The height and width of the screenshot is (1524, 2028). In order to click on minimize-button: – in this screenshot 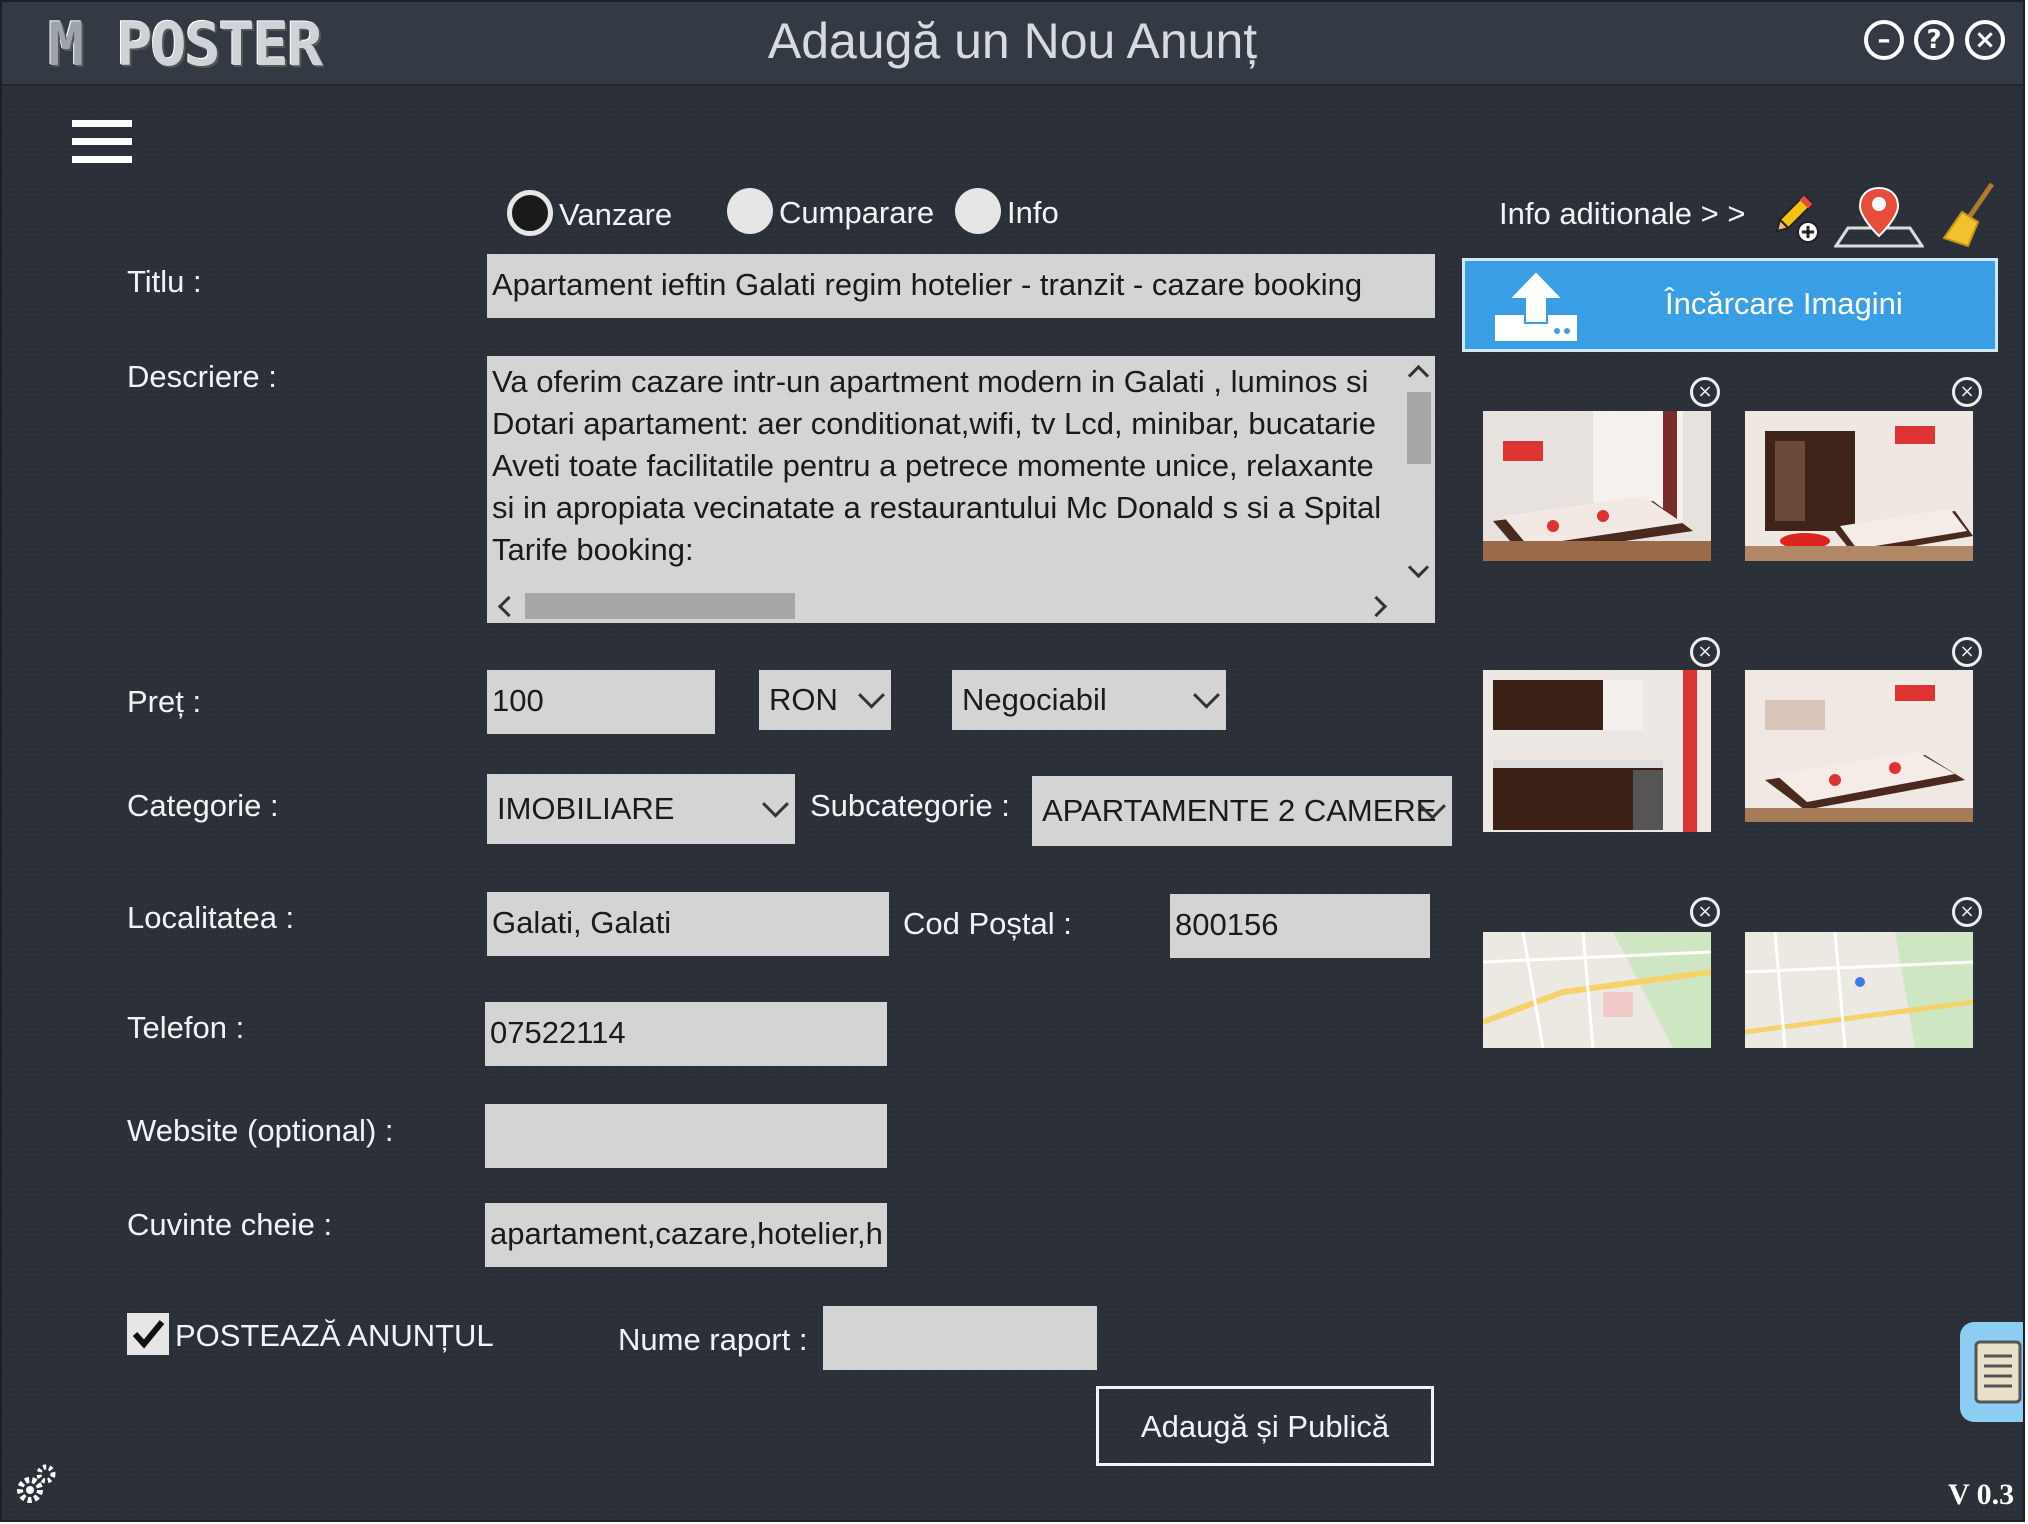, I will do `click(1884, 40)`.